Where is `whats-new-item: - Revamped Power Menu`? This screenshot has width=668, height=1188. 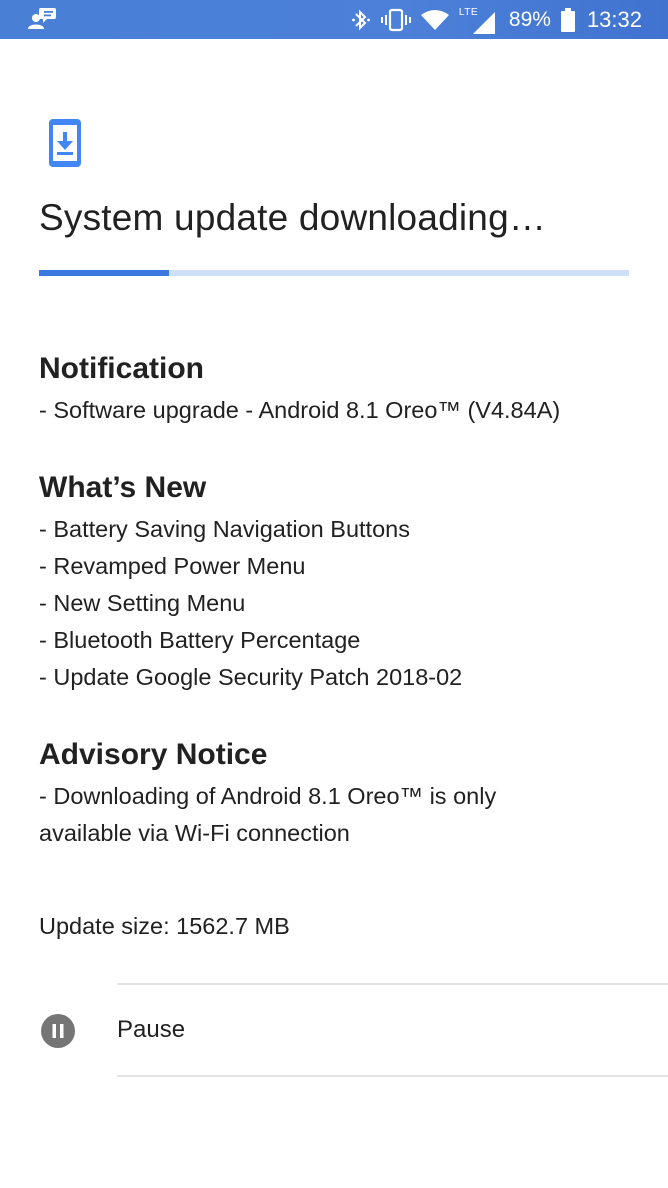
whats-new-item: - Revamped Power Menu is located at coordinates (172, 566).